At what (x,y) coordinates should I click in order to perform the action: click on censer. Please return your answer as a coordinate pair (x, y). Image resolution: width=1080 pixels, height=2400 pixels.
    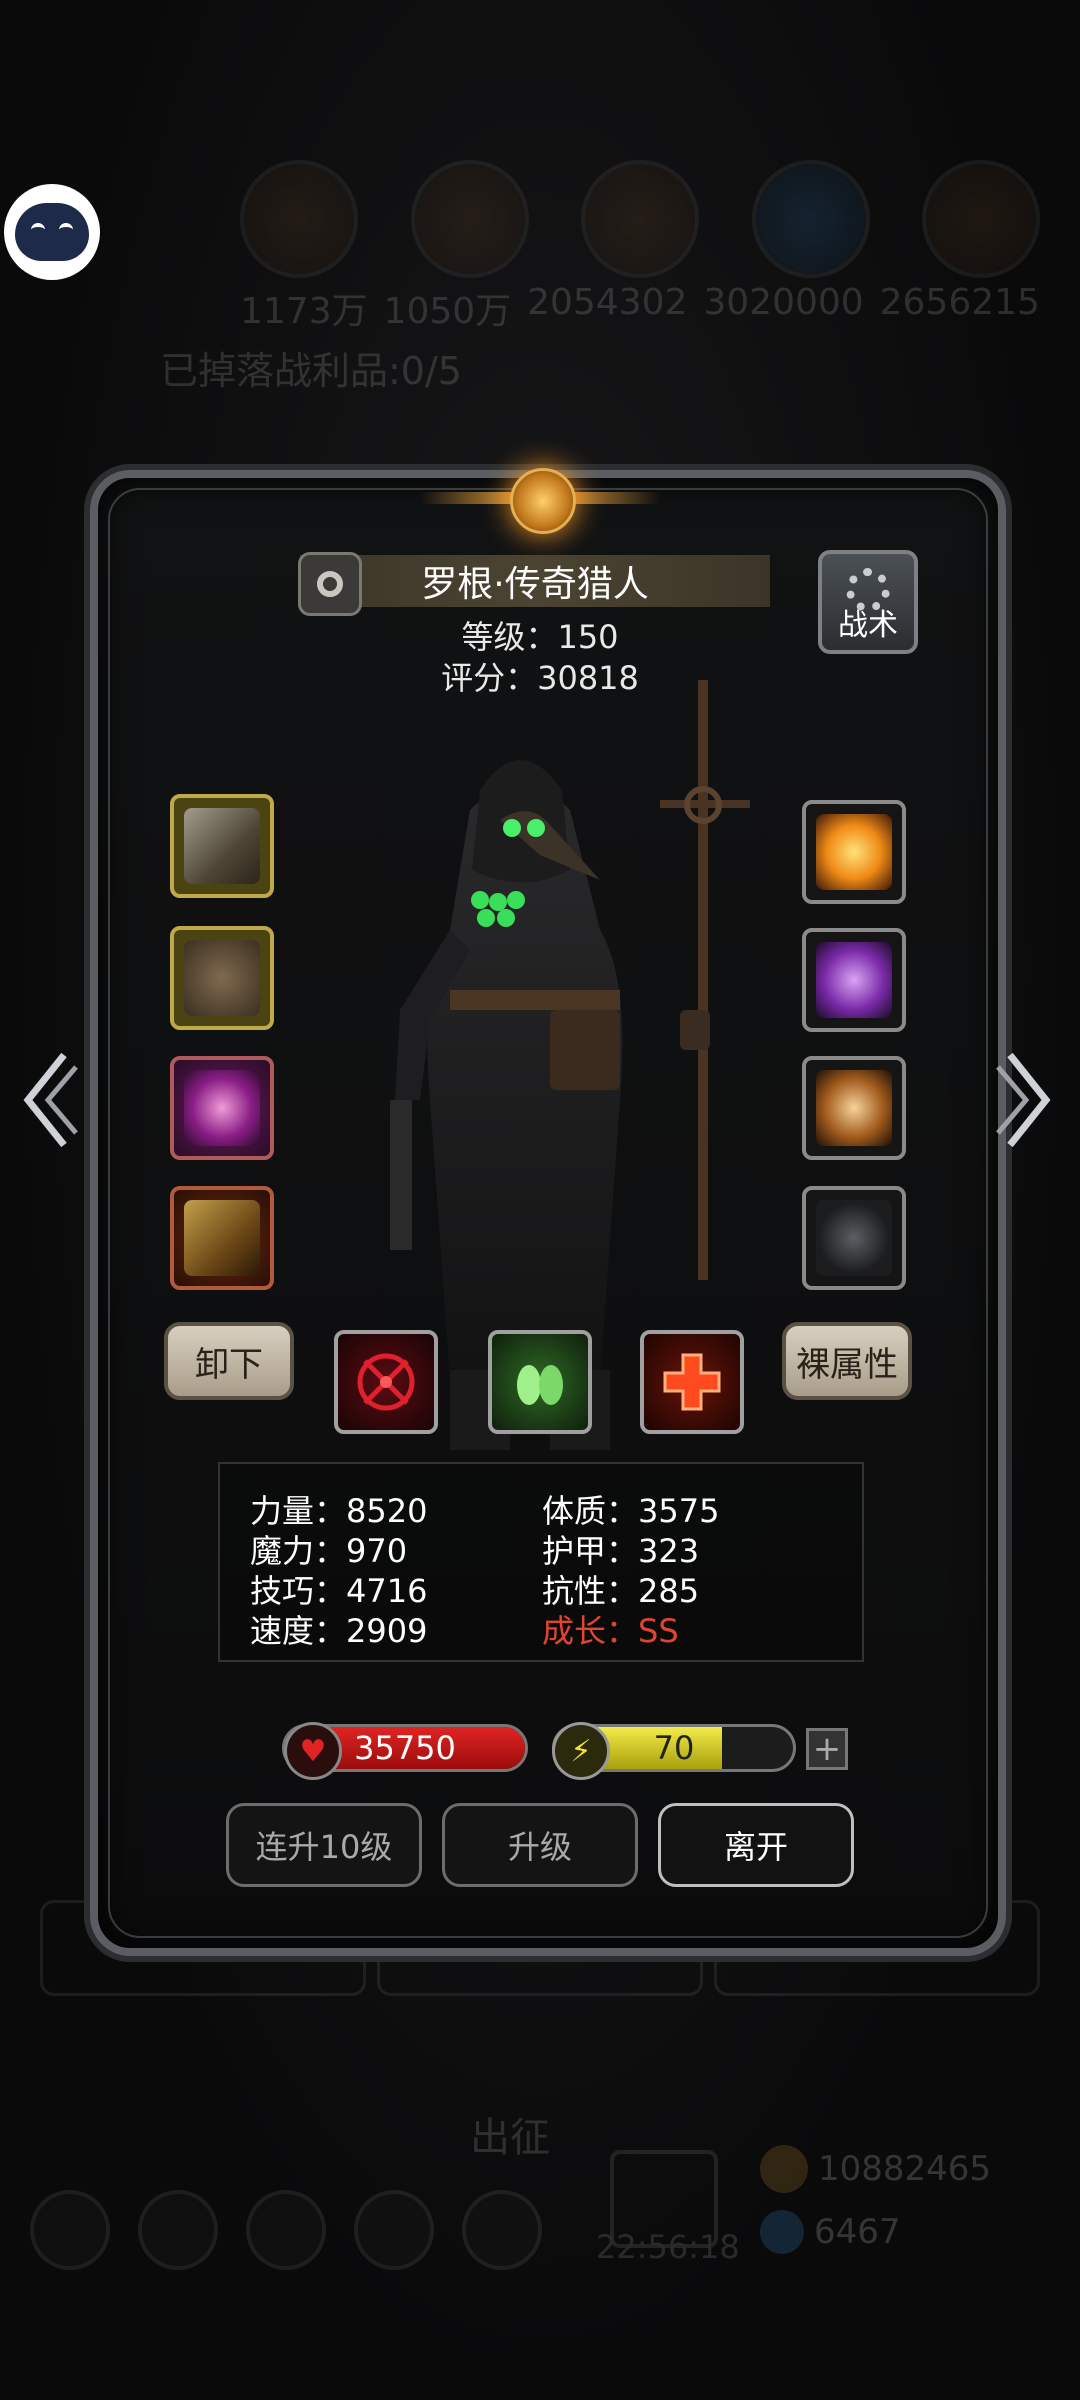
    Looking at the image, I should click on (695, 1030).